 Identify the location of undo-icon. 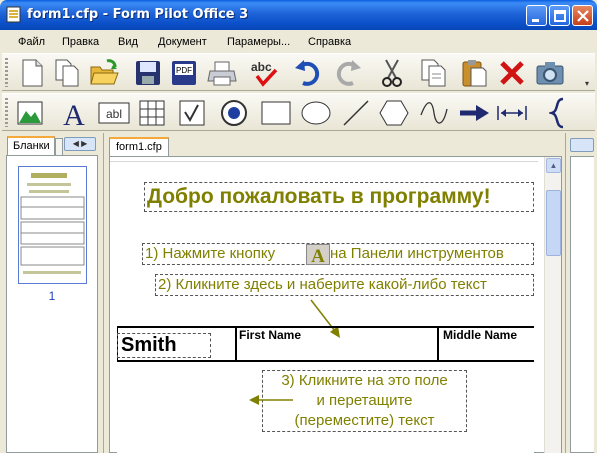
(307, 73).